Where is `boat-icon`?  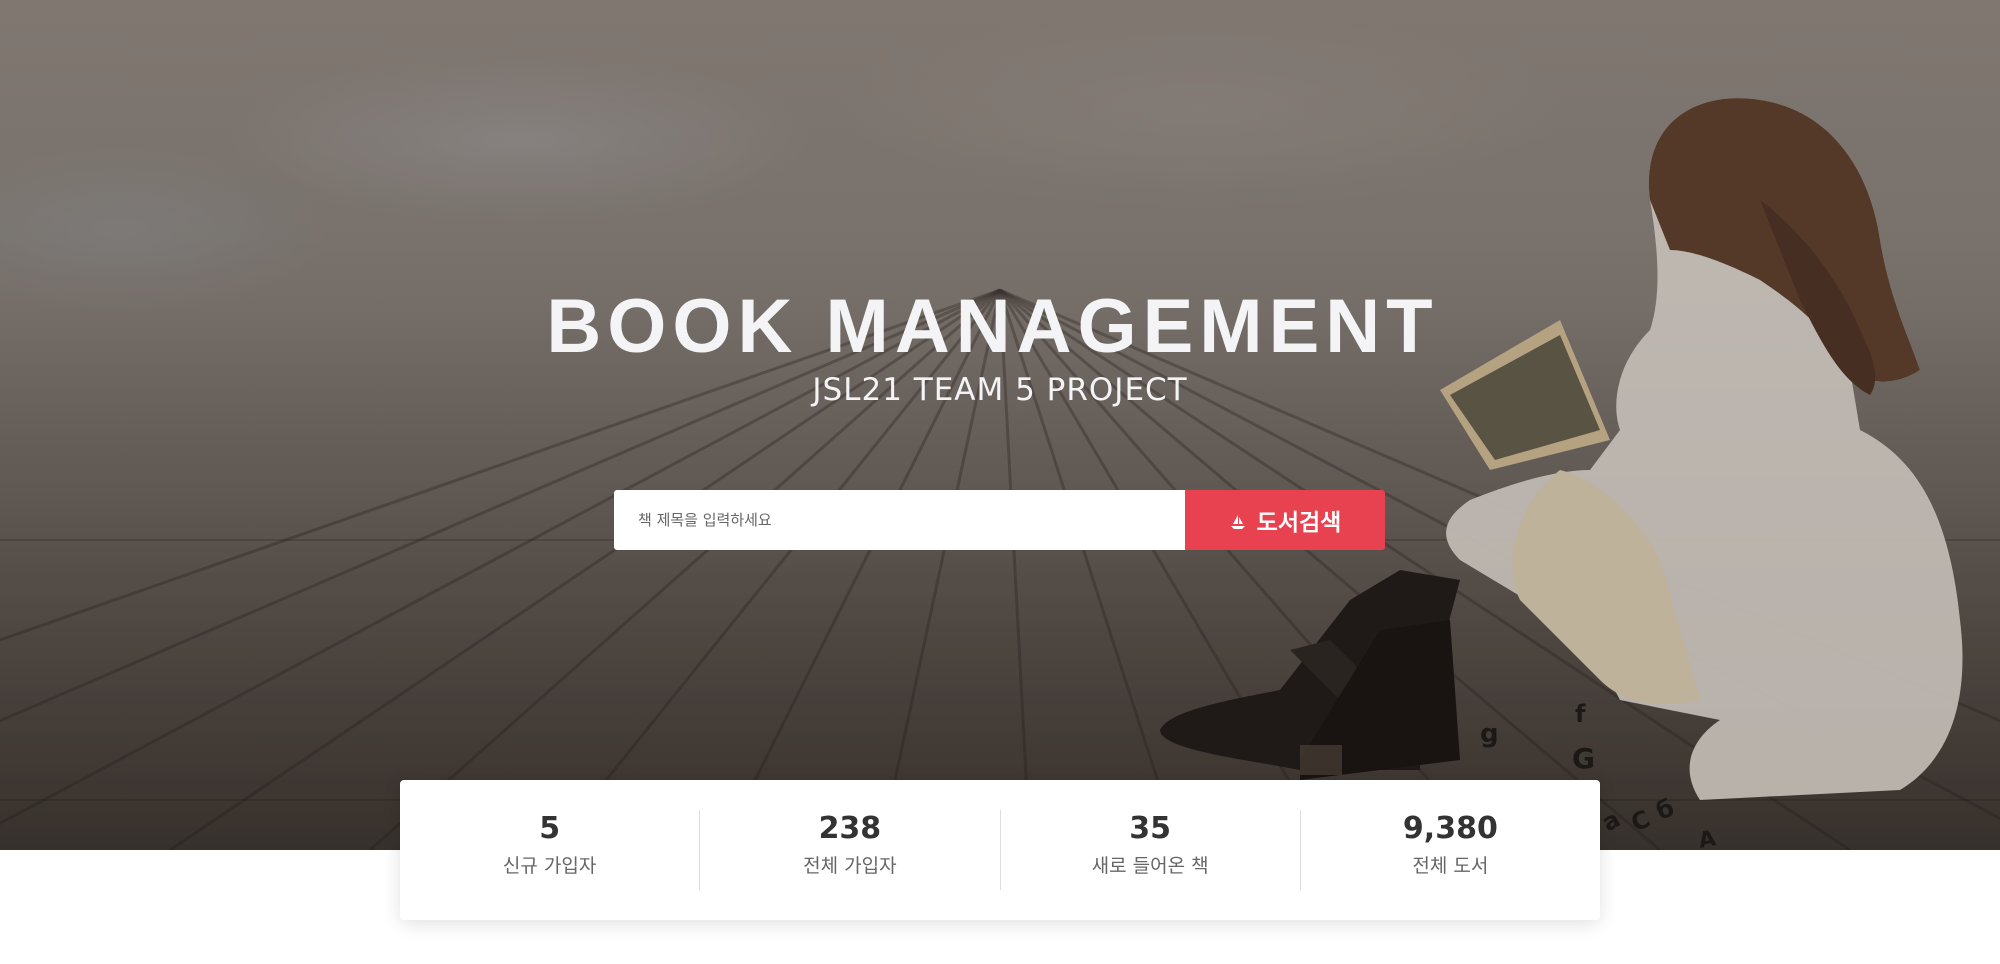
boat-icon is located at coordinates (1238, 520).